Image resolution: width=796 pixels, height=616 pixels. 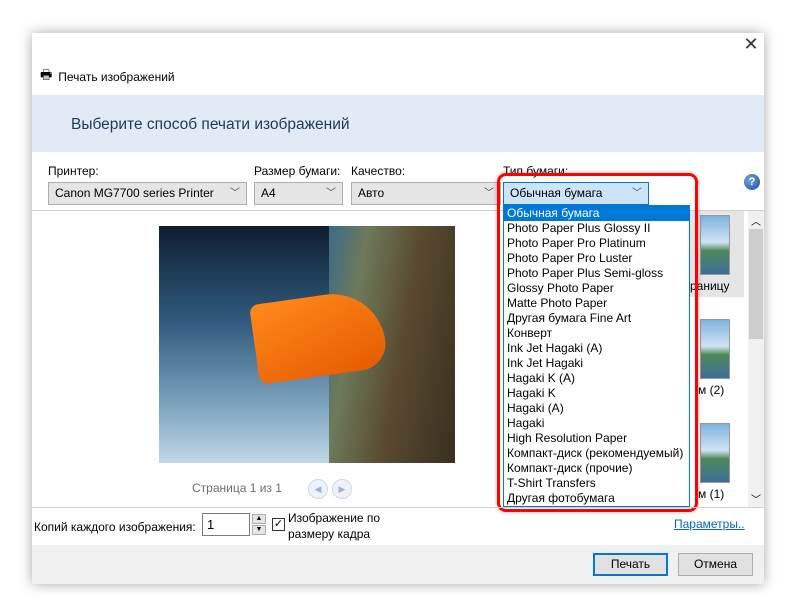 What do you see at coordinates (711, 390) in the screenshot?
I see `layout-label: м (2)` at bounding box center [711, 390].